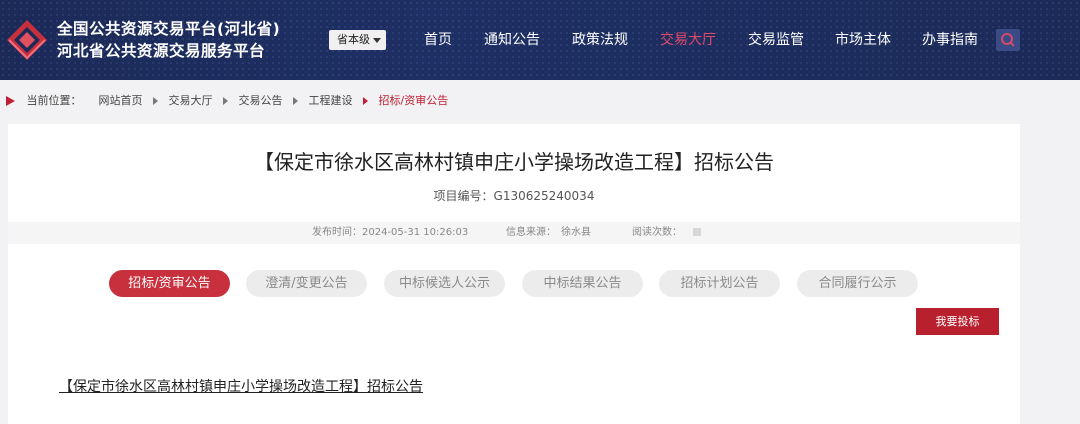 The width and height of the screenshot is (1080, 424). I want to click on breadcrumb-engineering: 工程建设, so click(331, 101).